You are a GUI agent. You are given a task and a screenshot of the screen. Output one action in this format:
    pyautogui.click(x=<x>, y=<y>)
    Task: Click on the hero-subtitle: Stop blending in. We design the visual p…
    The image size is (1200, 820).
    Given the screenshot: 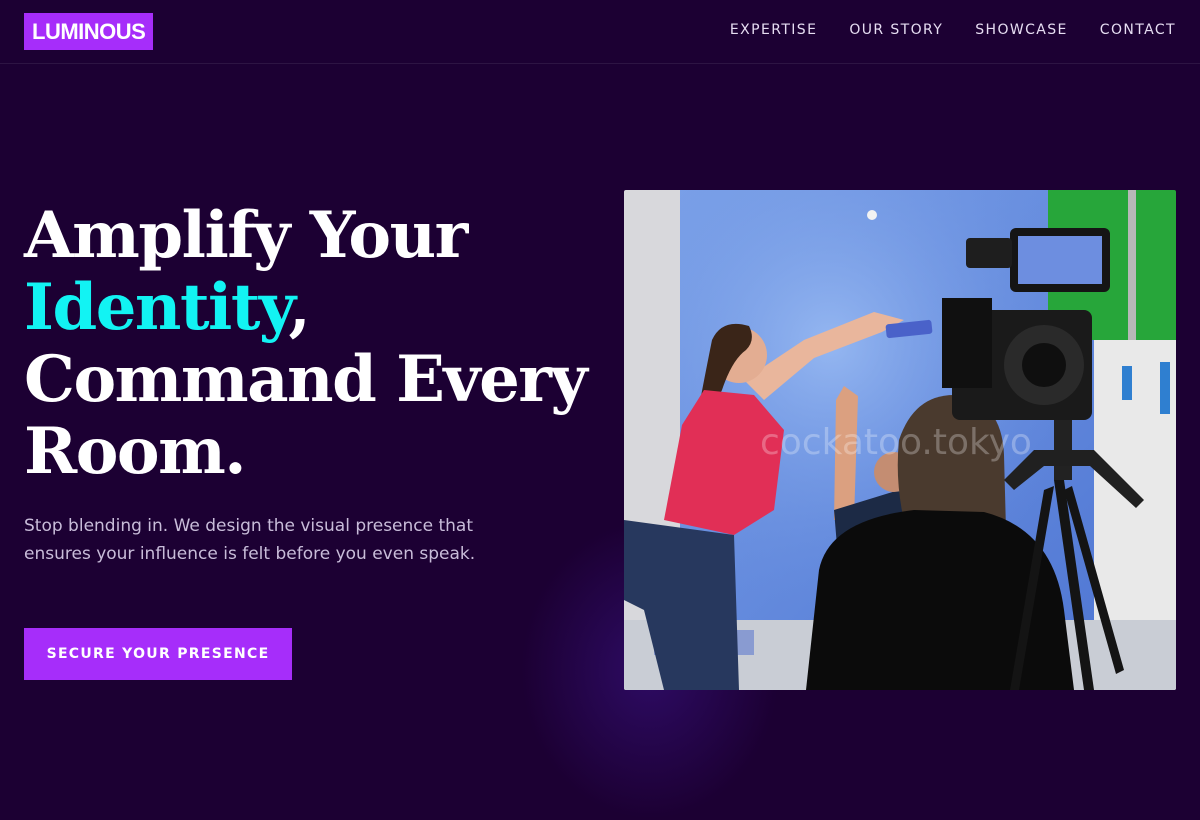 What is the action you would take?
    pyautogui.click(x=250, y=540)
    